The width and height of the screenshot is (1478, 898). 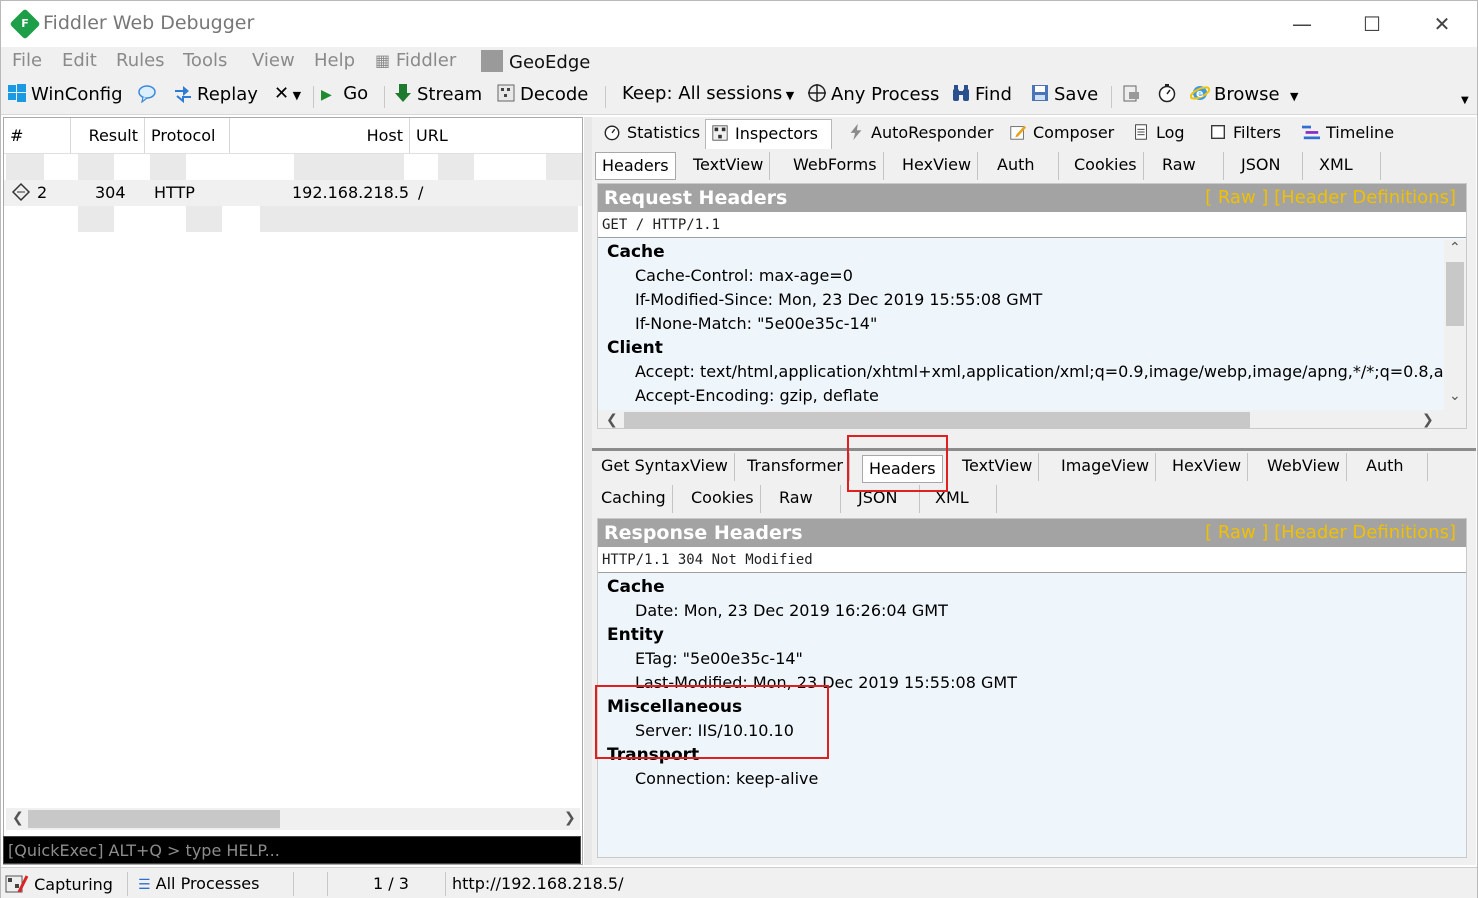 What do you see at coordinates (739, 24) in the screenshot?
I see `title-bar: F Fiddler Web Debugger — ☐ ✕` at bounding box center [739, 24].